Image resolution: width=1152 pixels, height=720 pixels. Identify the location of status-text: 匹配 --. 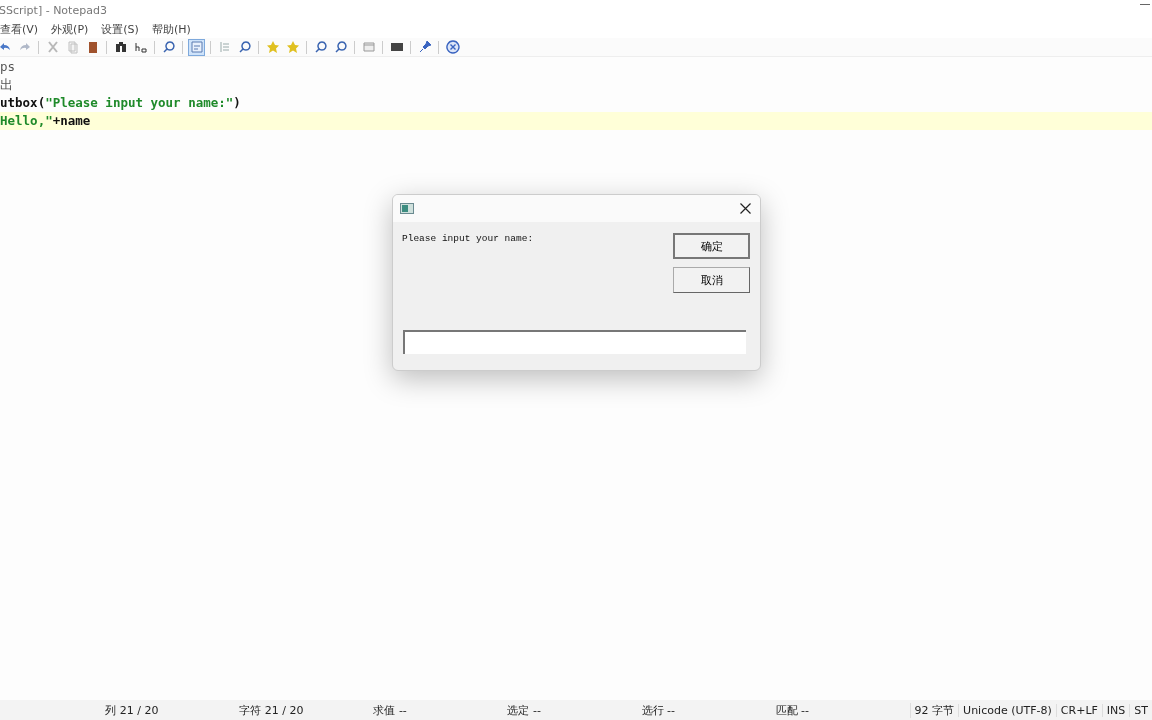
(792, 710).